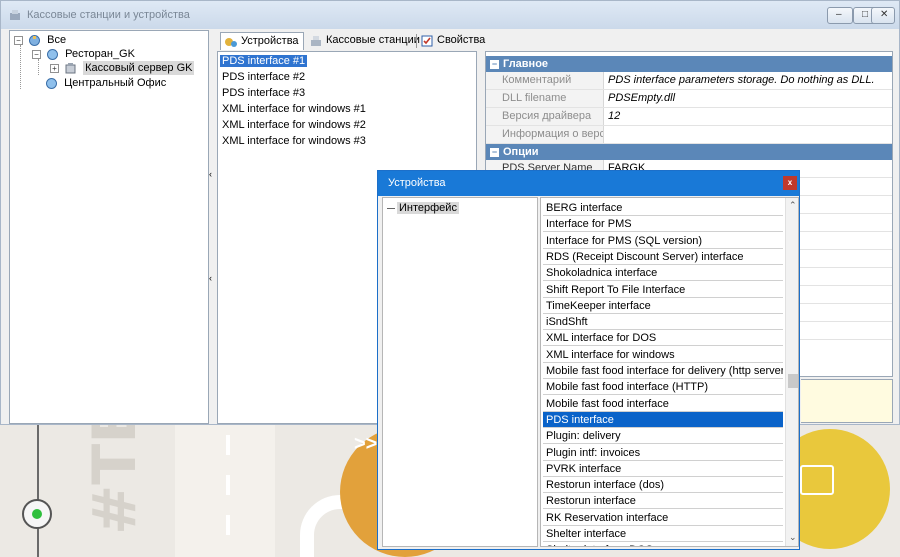 The height and width of the screenshot is (557, 900). Describe the element at coordinates (427, 41) in the screenshot. I see `properties-icon` at that location.